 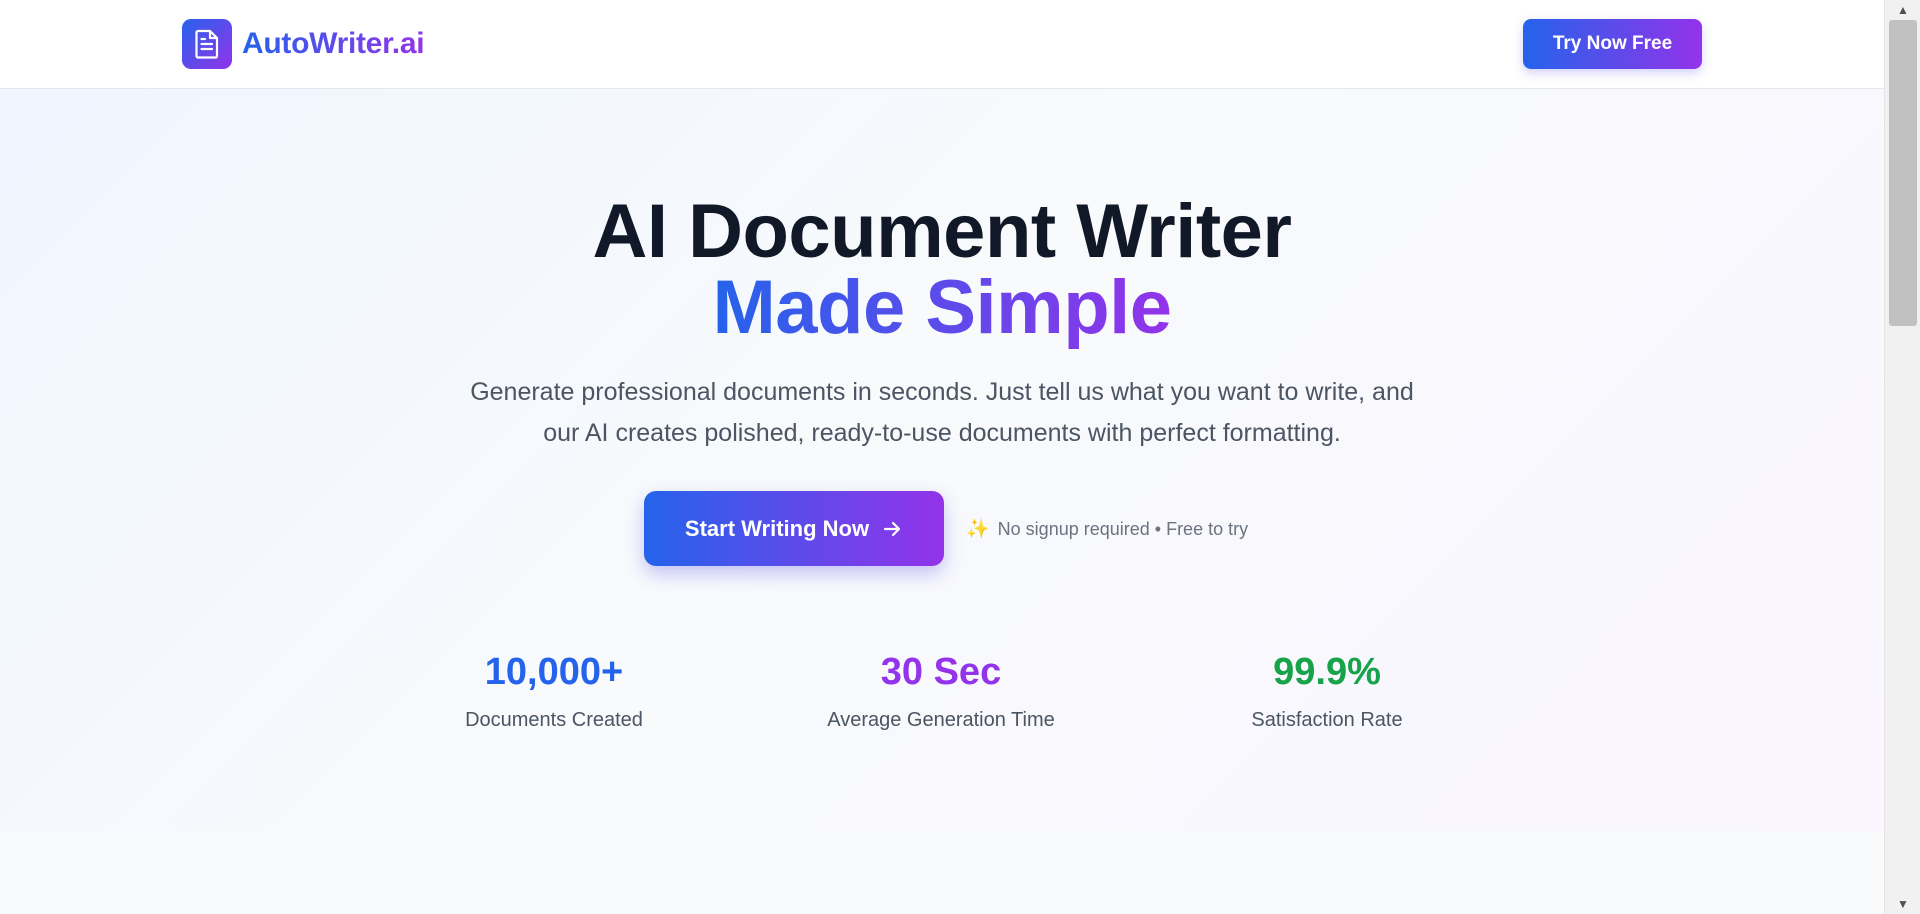 I want to click on scroll-up-arrow-icon: ▲, so click(x=1902, y=10).